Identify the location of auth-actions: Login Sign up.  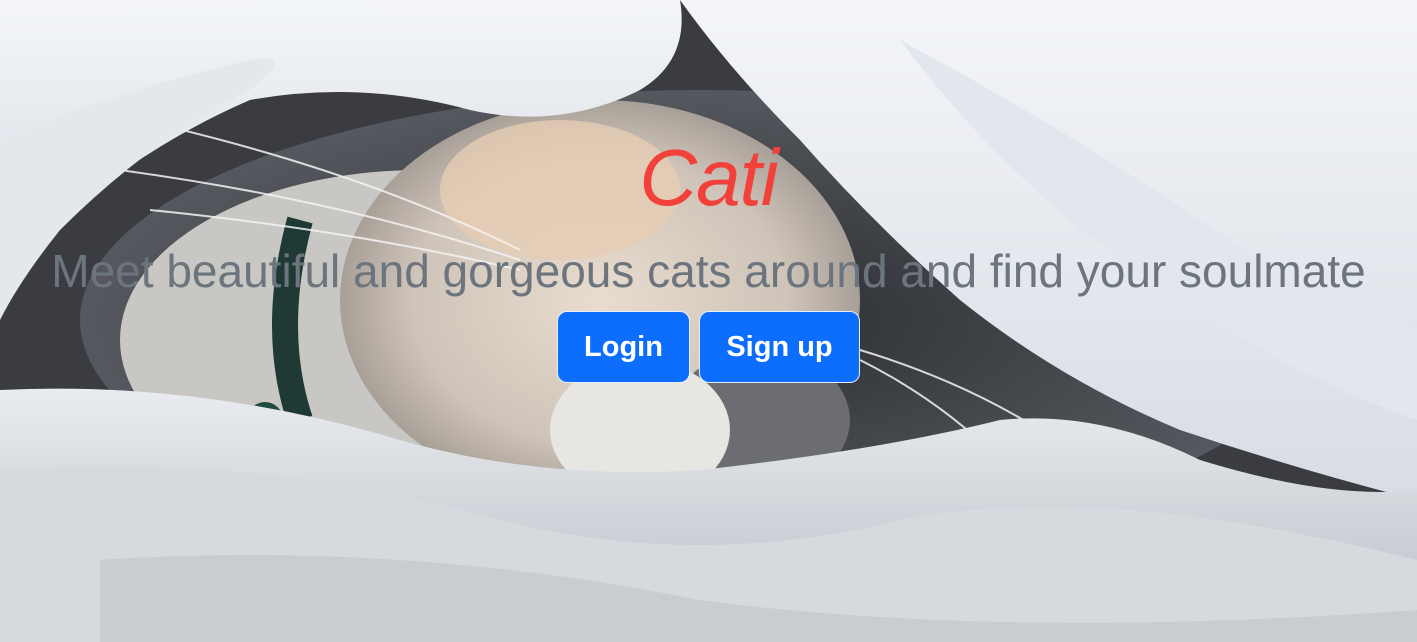
(708, 347).